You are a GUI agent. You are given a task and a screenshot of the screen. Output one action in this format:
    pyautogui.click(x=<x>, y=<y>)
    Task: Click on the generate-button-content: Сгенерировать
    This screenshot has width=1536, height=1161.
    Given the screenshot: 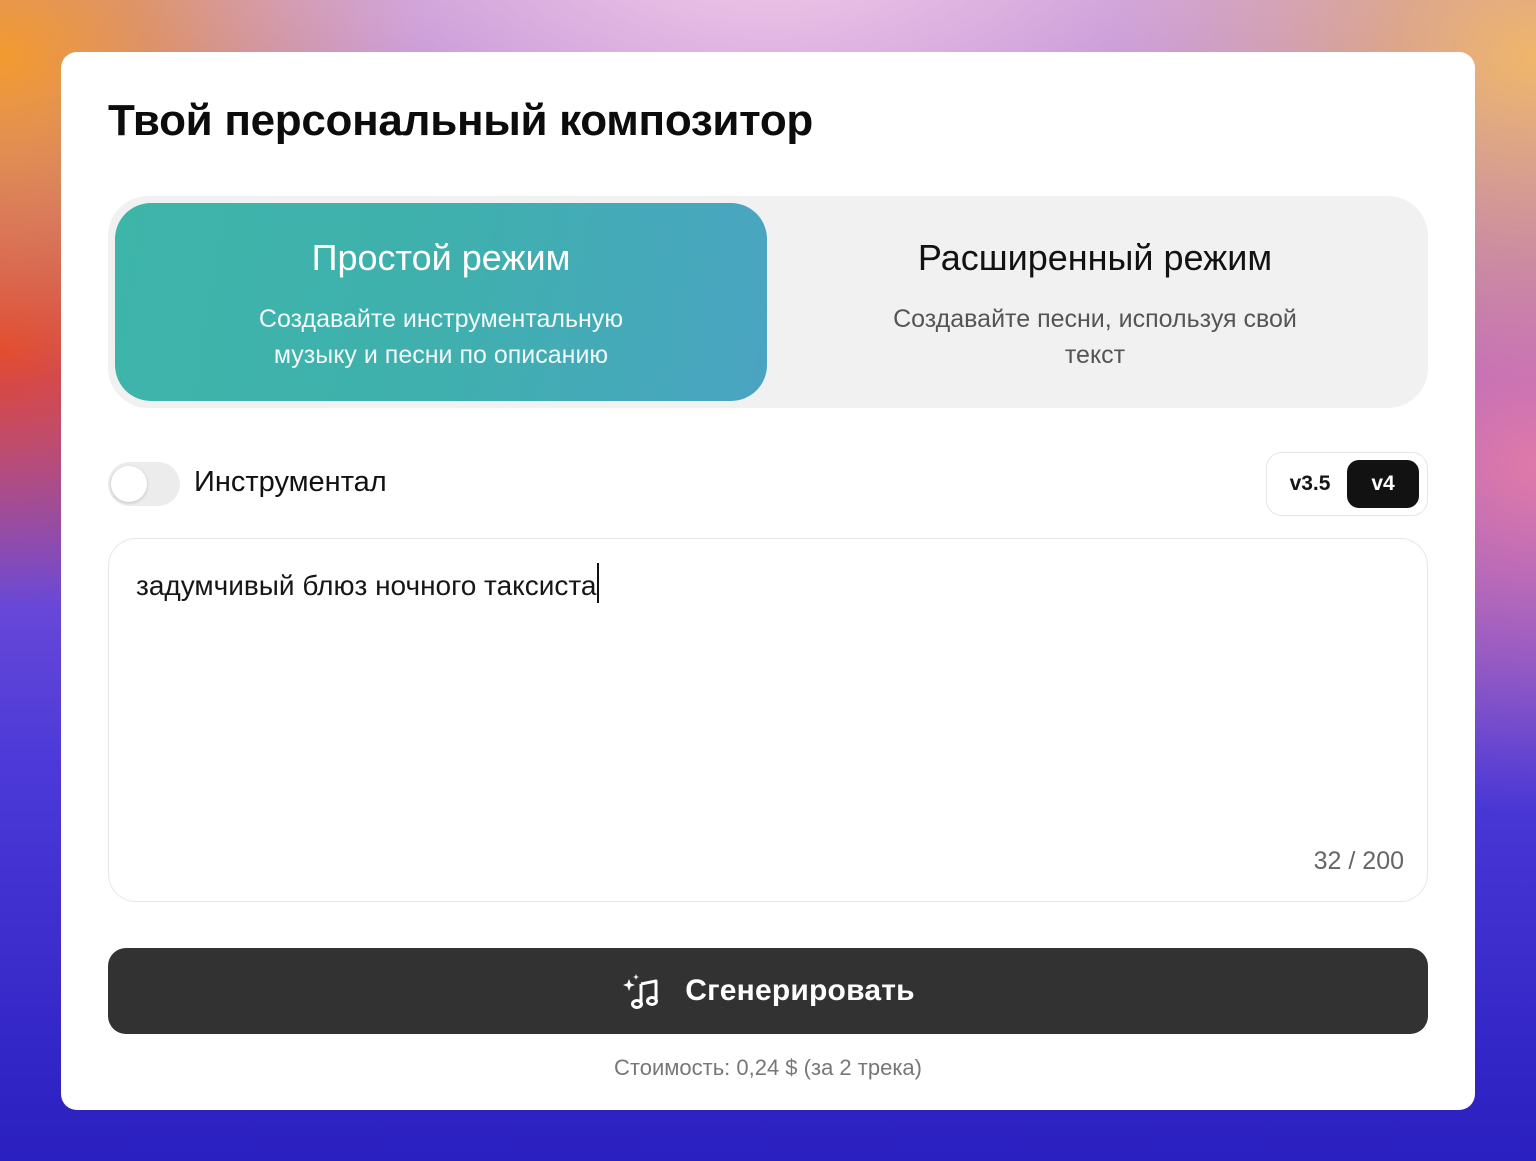 What is the action you would take?
    pyautogui.click(x=768, y=991)
    